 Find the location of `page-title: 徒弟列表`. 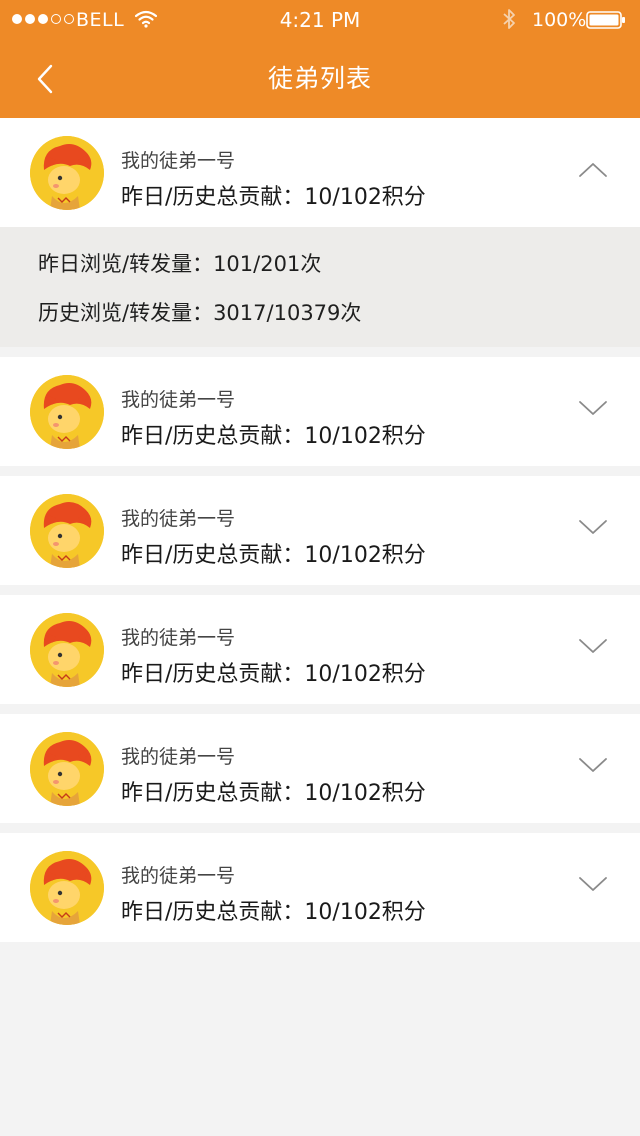

page-title: 徒弟列表 is located at coordinates (319, 78).